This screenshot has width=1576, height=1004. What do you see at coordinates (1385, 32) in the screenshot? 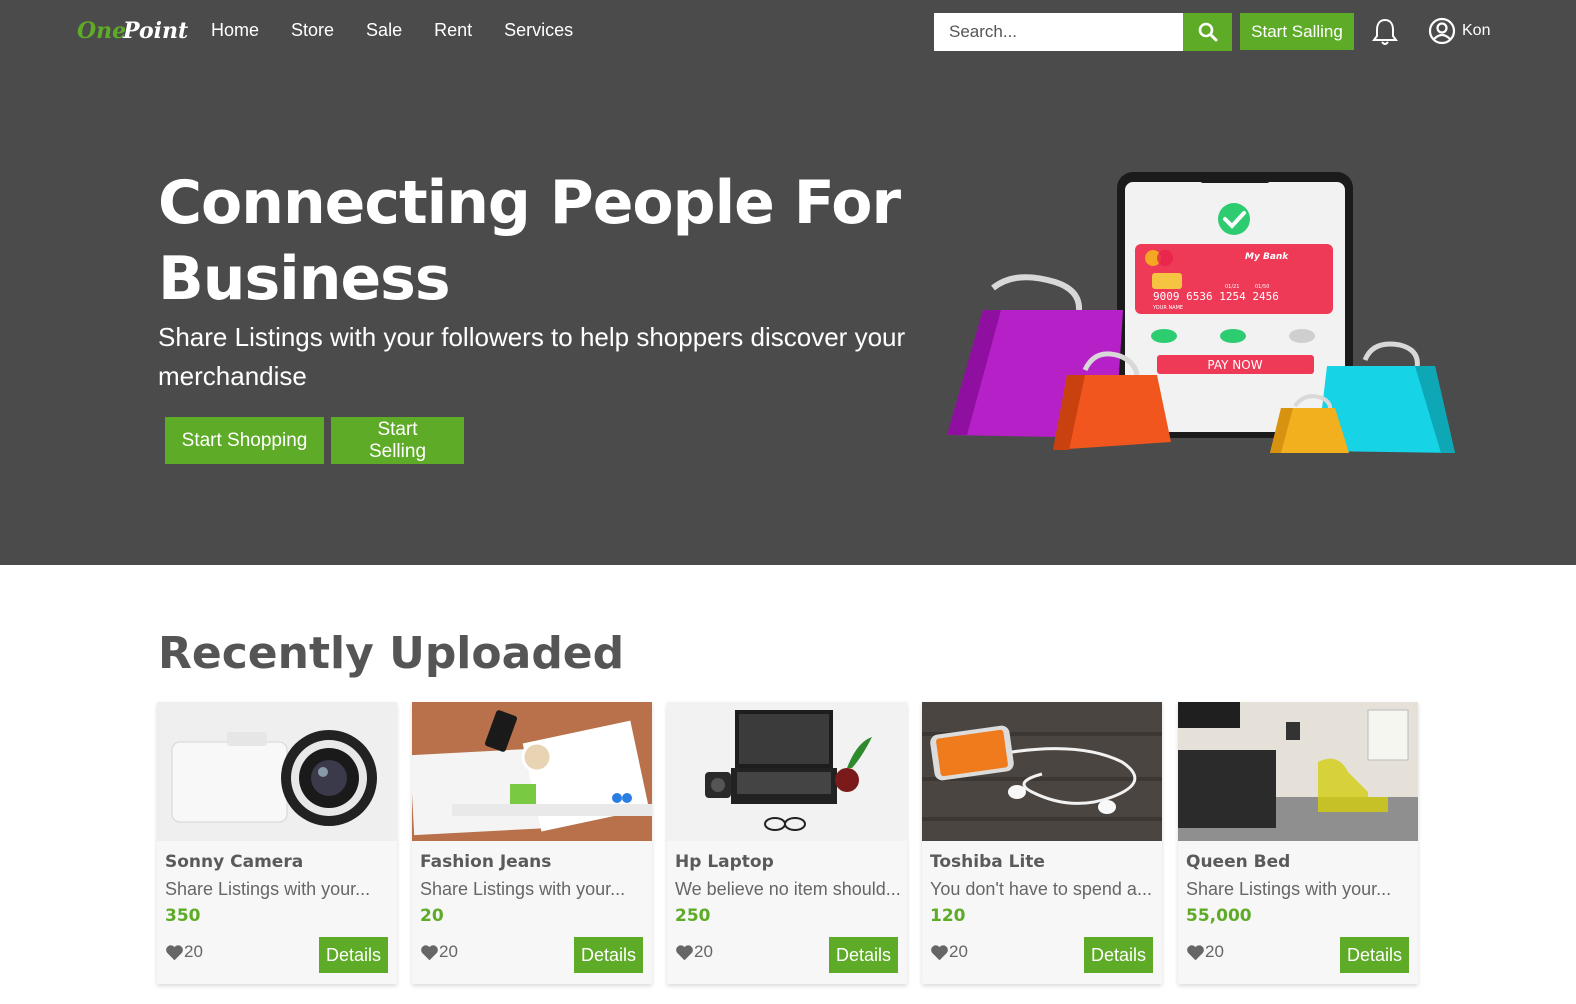
I see `bell-icon` at bounding box center [1385, 32].